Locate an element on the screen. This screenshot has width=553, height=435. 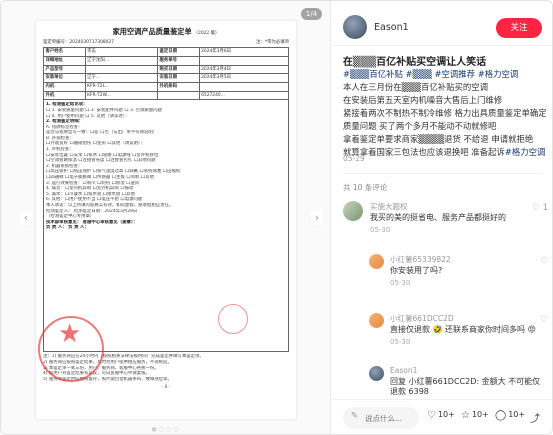
comment-text: 直接仅退款 🤣 还联系商家你时间多吗 😡 is located at coordinates (463, 329).